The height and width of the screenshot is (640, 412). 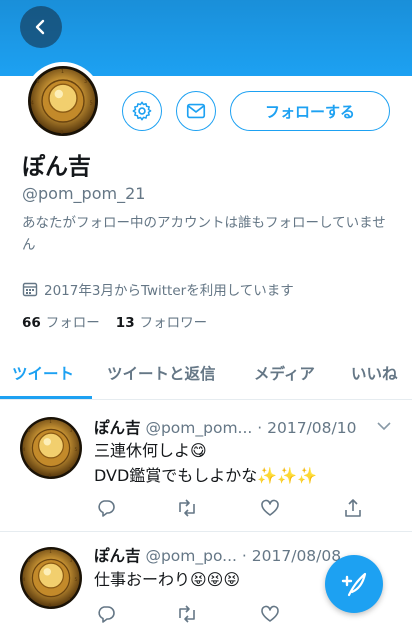 I want to click on tweet-text-line: DVD鑑賞でもしよかな✨✨✨, so click(x=206, y=475).